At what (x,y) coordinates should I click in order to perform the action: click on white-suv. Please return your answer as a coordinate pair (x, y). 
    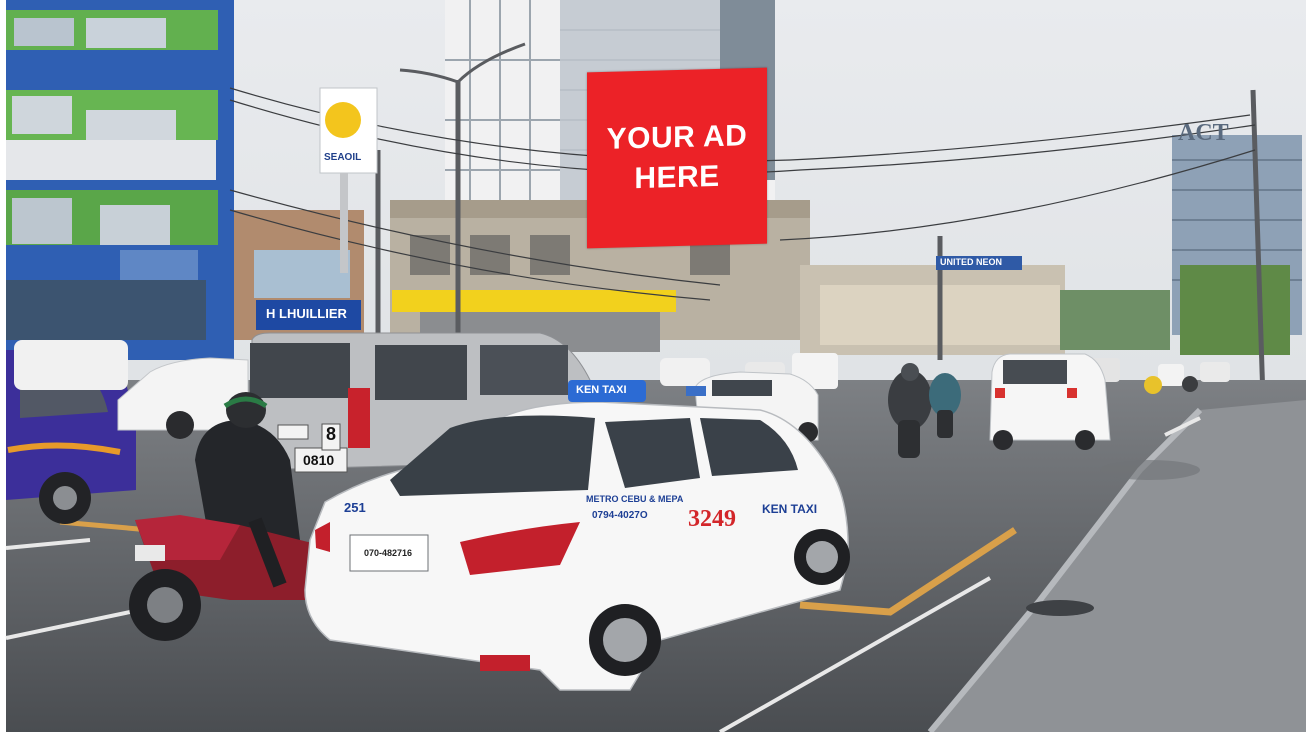
    Looking at the image, I should click on (1050, 401).